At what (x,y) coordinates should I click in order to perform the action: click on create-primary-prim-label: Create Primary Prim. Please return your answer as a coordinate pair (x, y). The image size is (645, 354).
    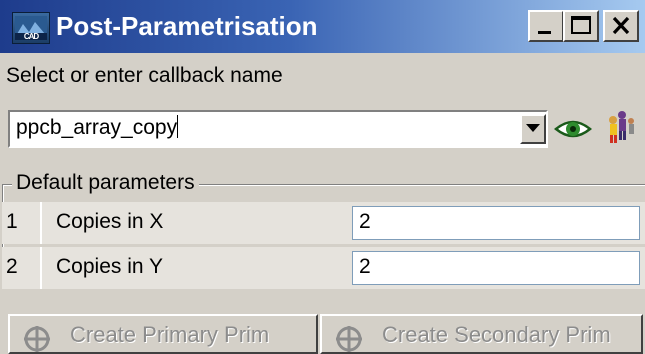
    Looking at the image, I should click on (170, 334).